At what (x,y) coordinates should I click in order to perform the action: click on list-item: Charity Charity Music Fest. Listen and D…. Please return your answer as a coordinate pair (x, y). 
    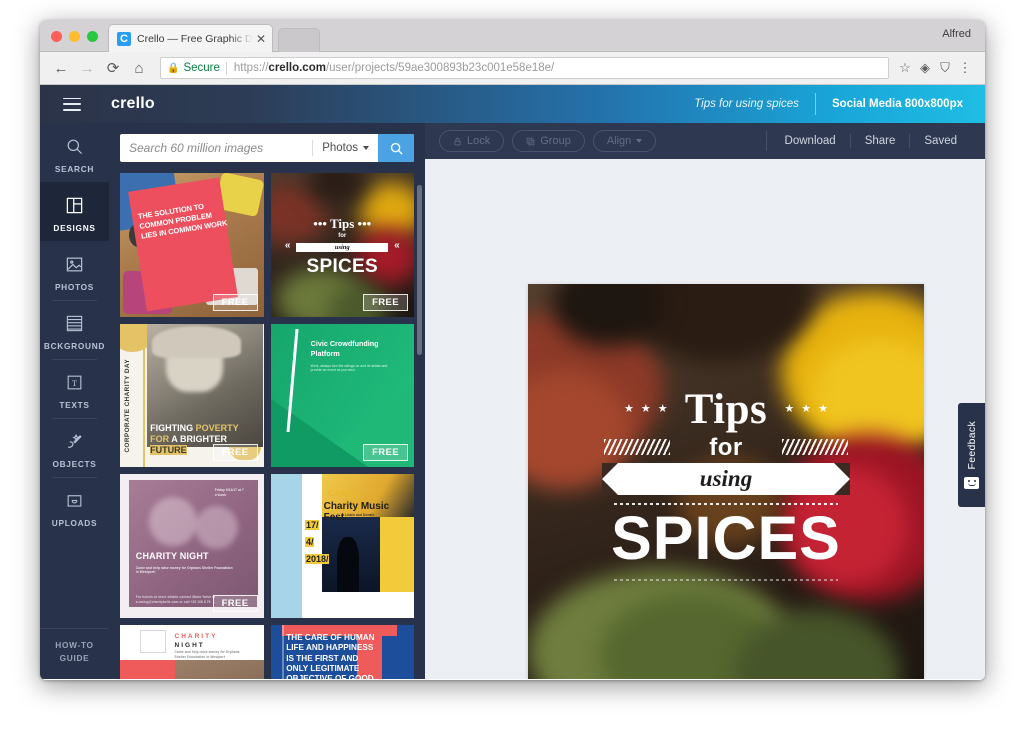
    Looking at the image, I should click on (342, 546).